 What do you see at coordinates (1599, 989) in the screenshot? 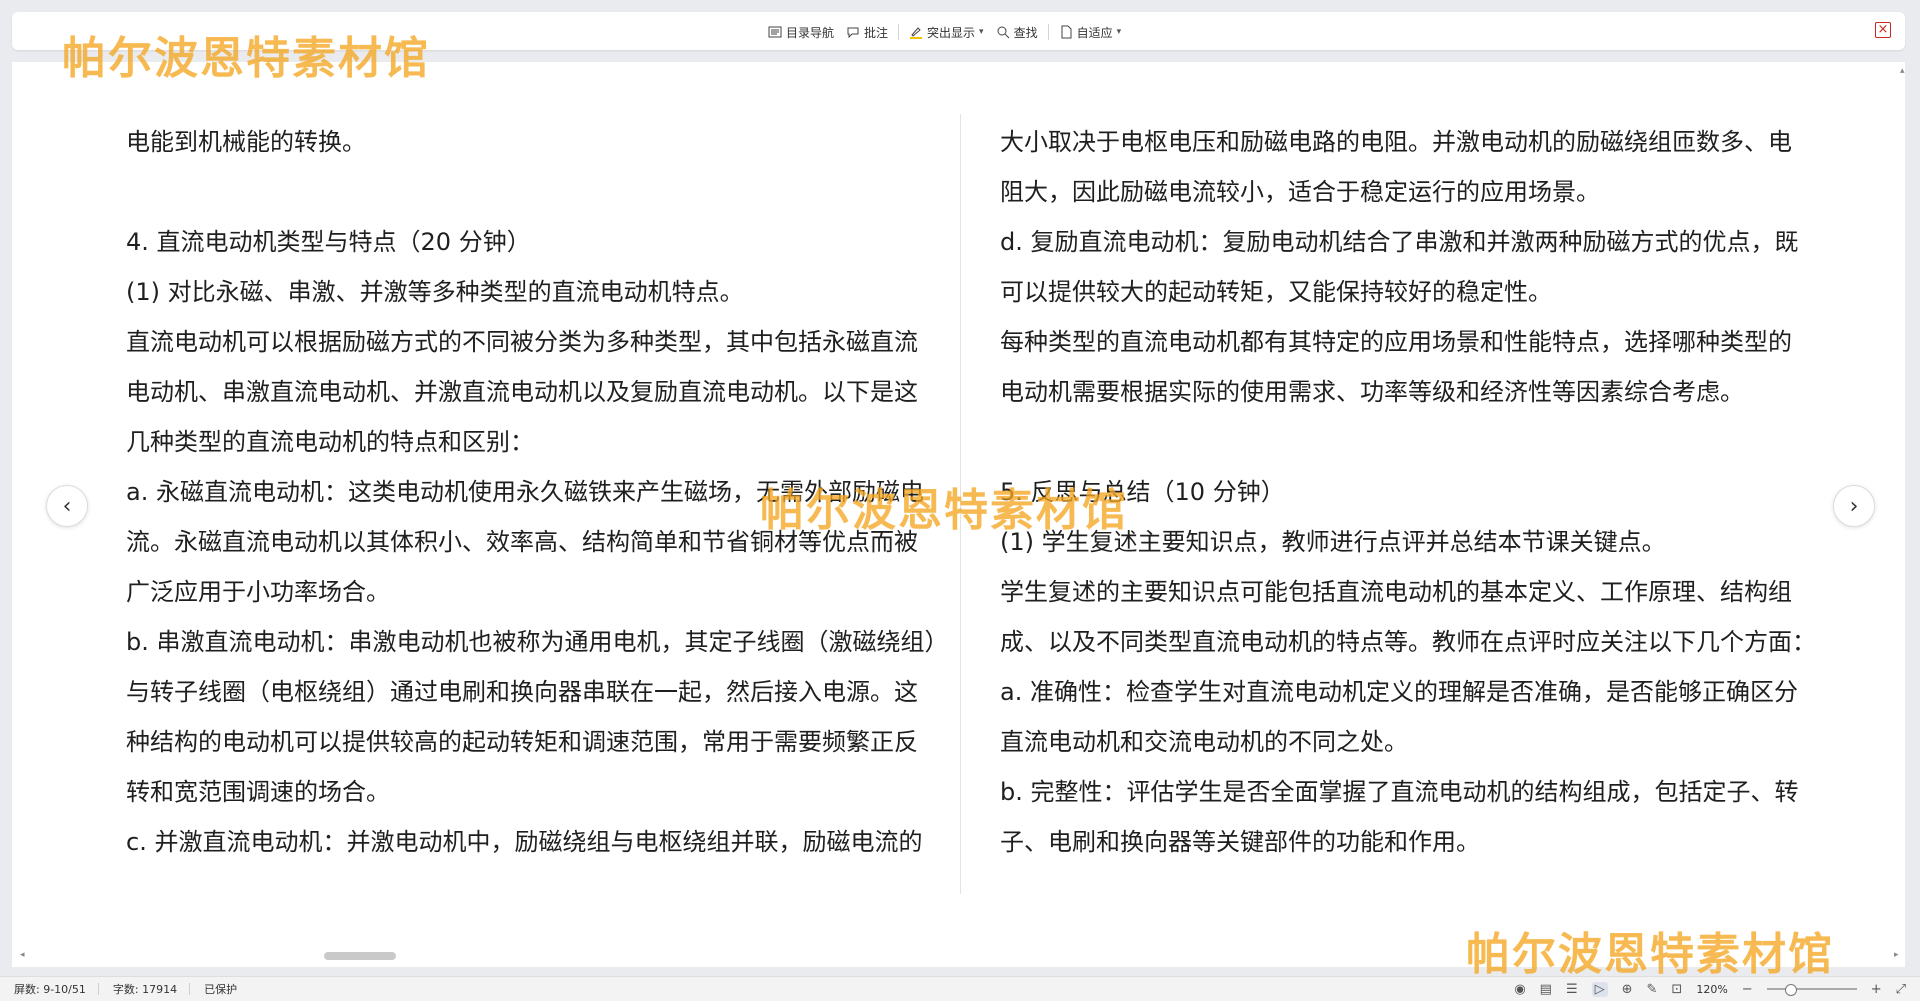
I see `play-icon: ▷` at bounding box center [1599, 989].